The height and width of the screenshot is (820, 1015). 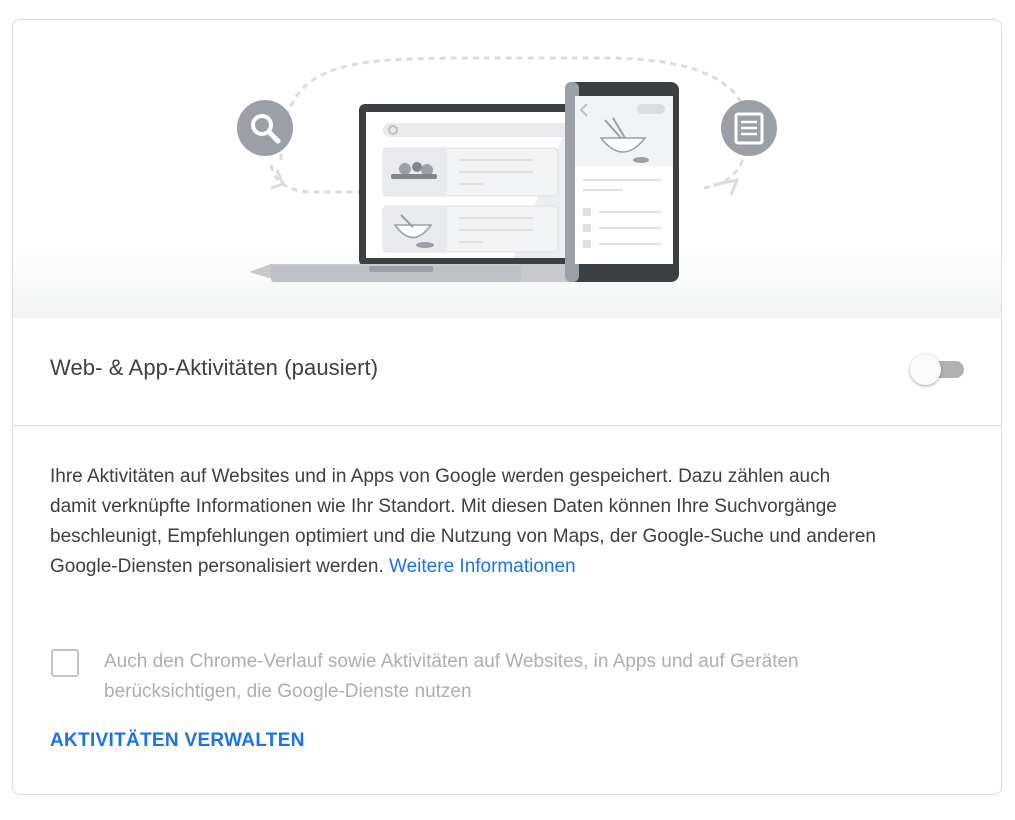 I want to click on dashed-loop-left, so click(x=321, y=179).